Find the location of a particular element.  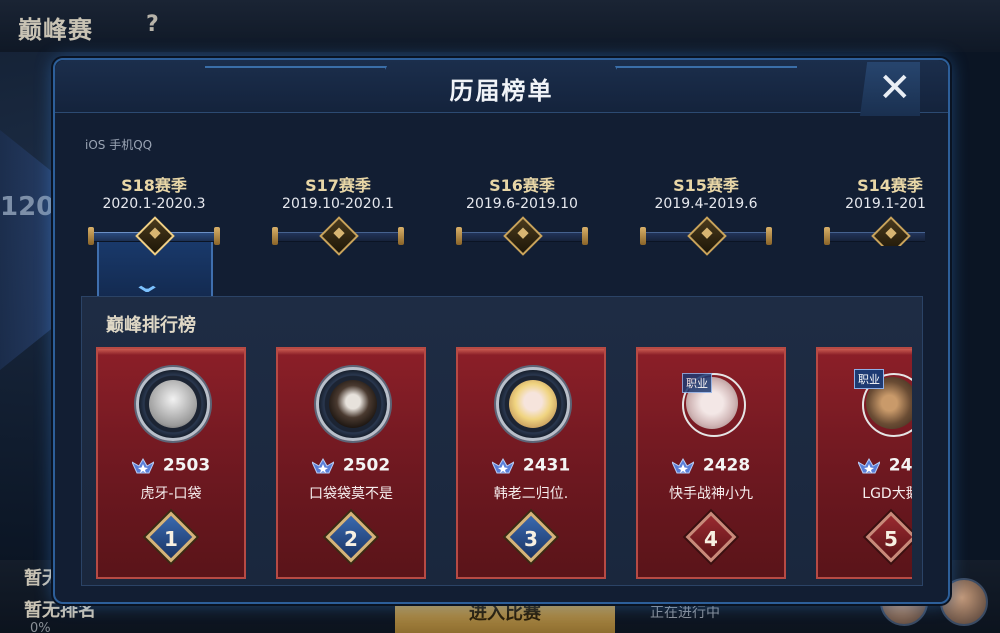

season-name: S15赛季 is located at coordinates (706, 185).